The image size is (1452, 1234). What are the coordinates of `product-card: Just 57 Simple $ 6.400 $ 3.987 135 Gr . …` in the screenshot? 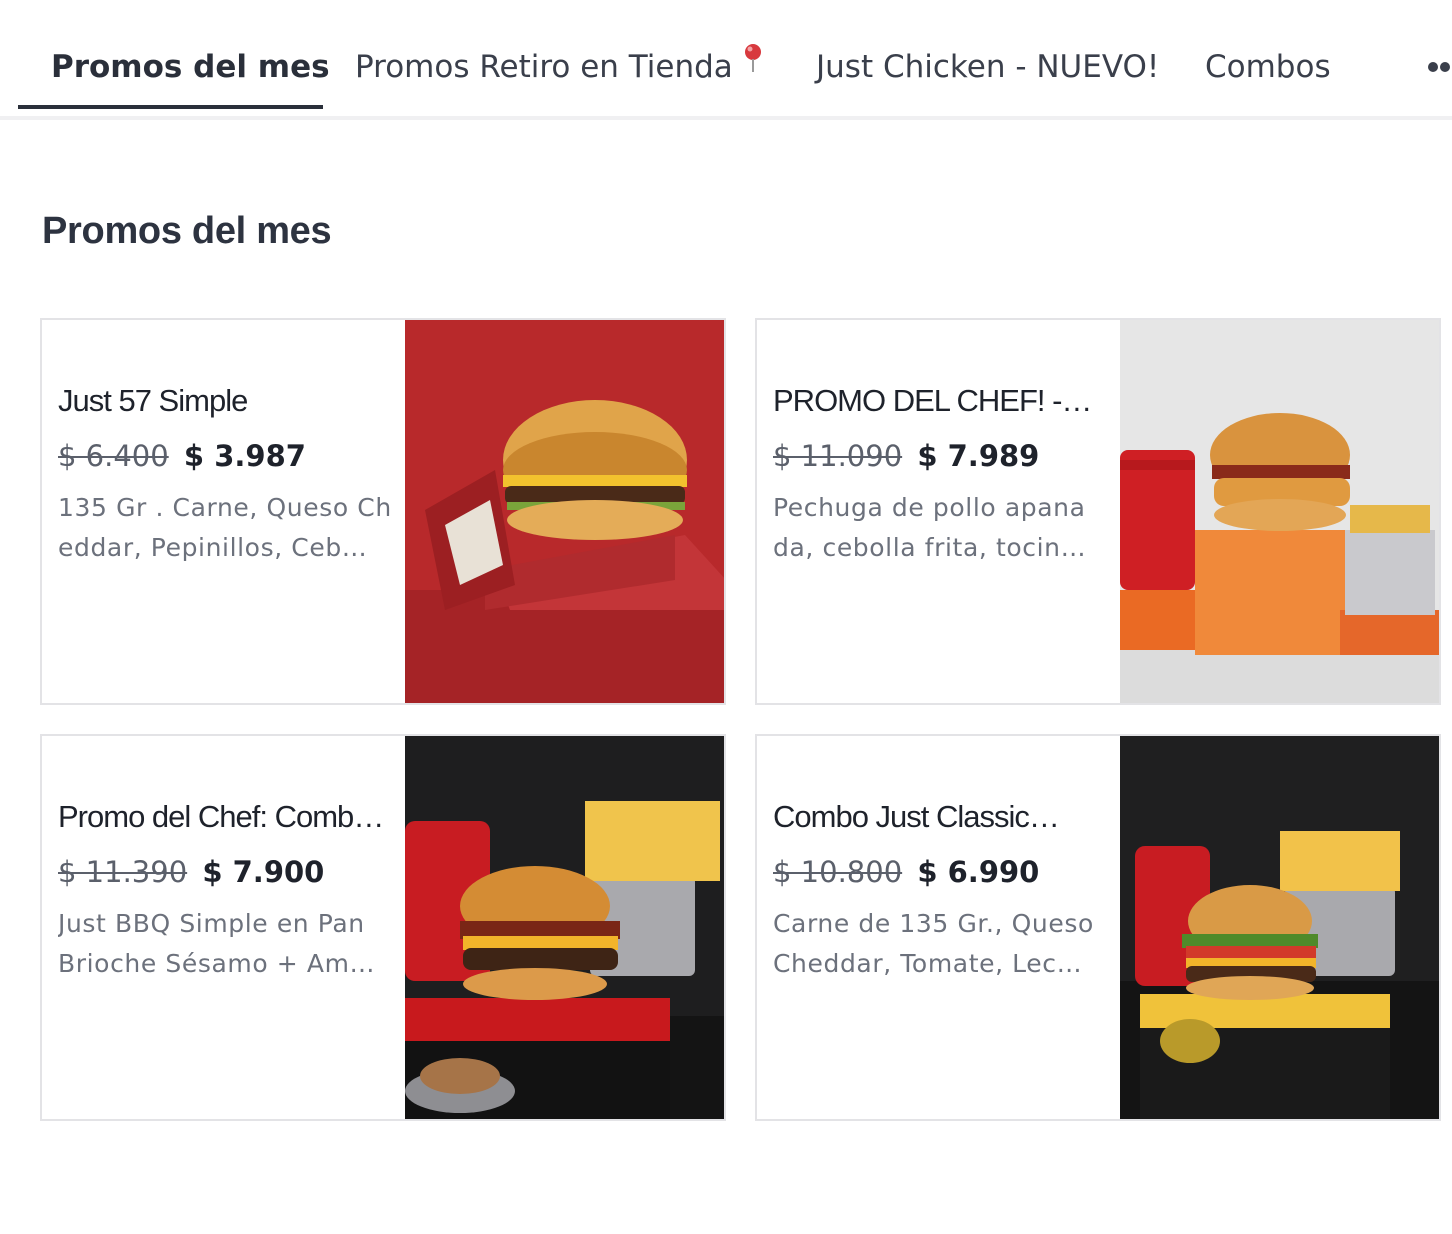 It's located at (383, 511).